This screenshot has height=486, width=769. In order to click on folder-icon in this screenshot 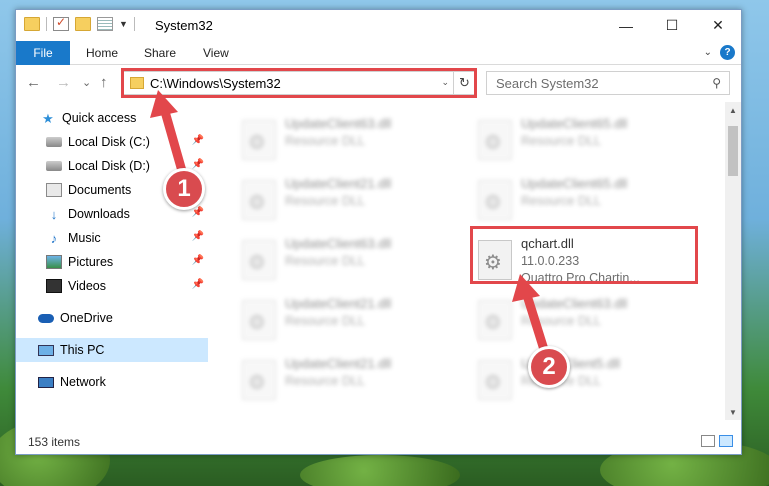, I will do `click(32, 24)`.